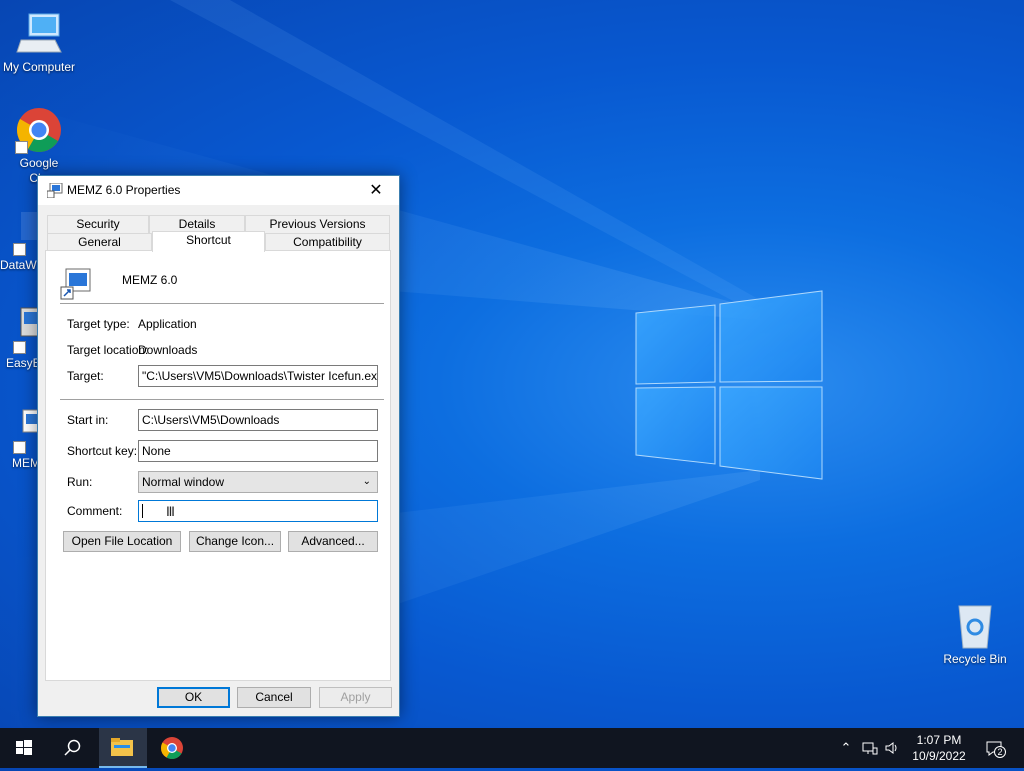  I want to click on clock-date: 10/9/2022, so click(939, 756).